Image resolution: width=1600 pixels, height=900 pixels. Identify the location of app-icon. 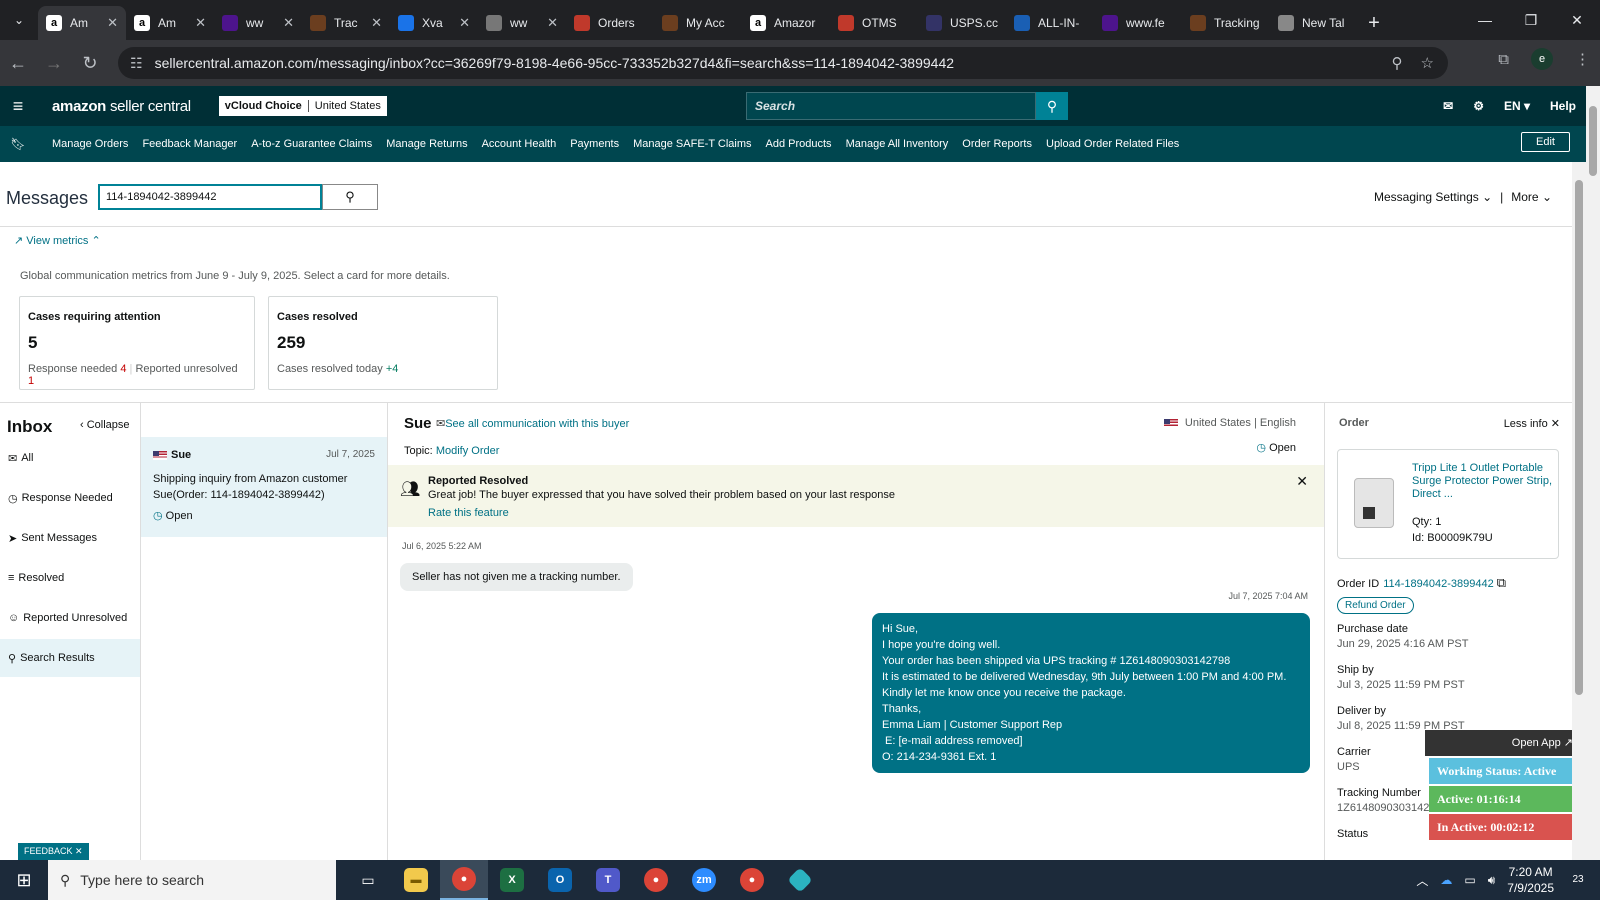
(800, 880).